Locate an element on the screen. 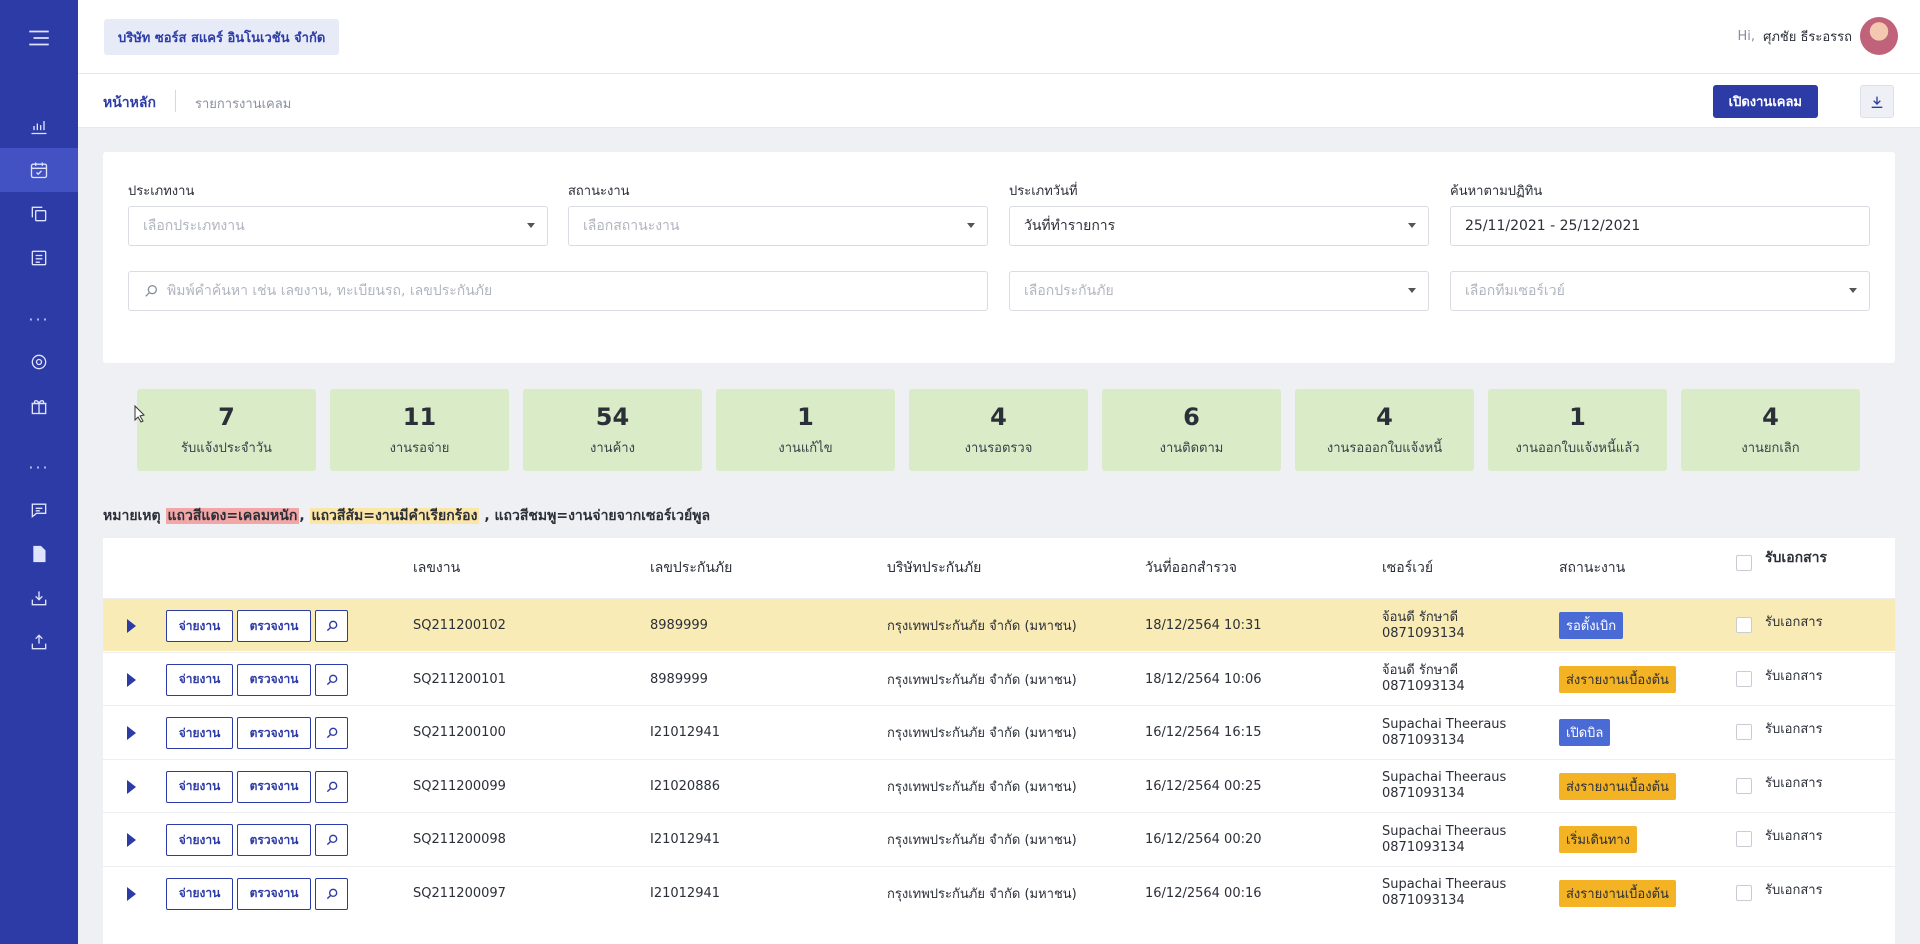  date-range-label: ค้นหาตามปฏิทิน is located at coordinates (1496, 191).